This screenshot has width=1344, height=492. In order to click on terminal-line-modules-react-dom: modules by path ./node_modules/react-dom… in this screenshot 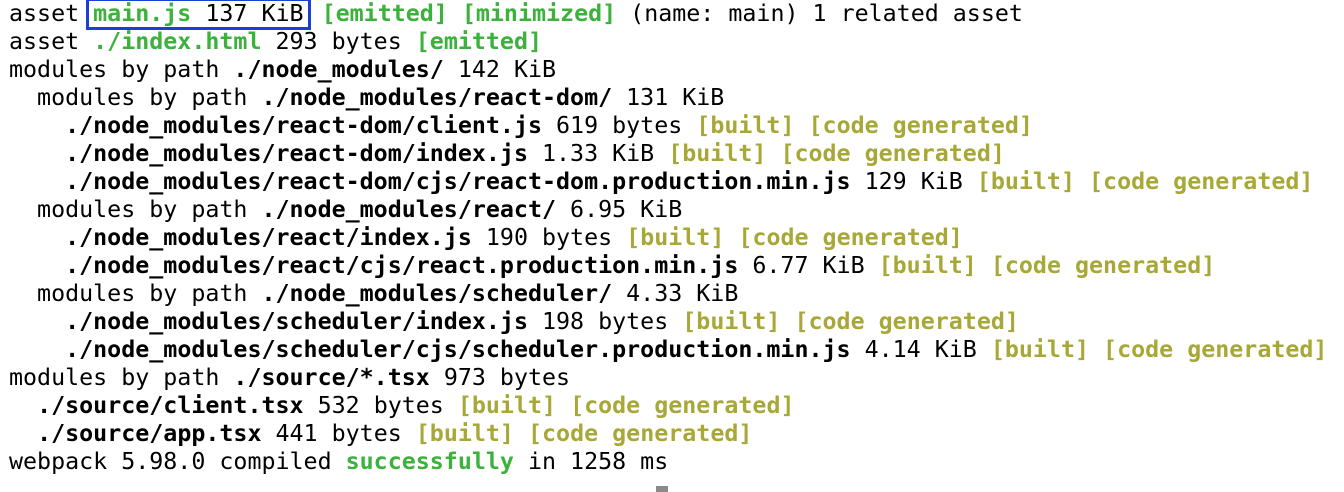, I will do `click(676, 98)`.